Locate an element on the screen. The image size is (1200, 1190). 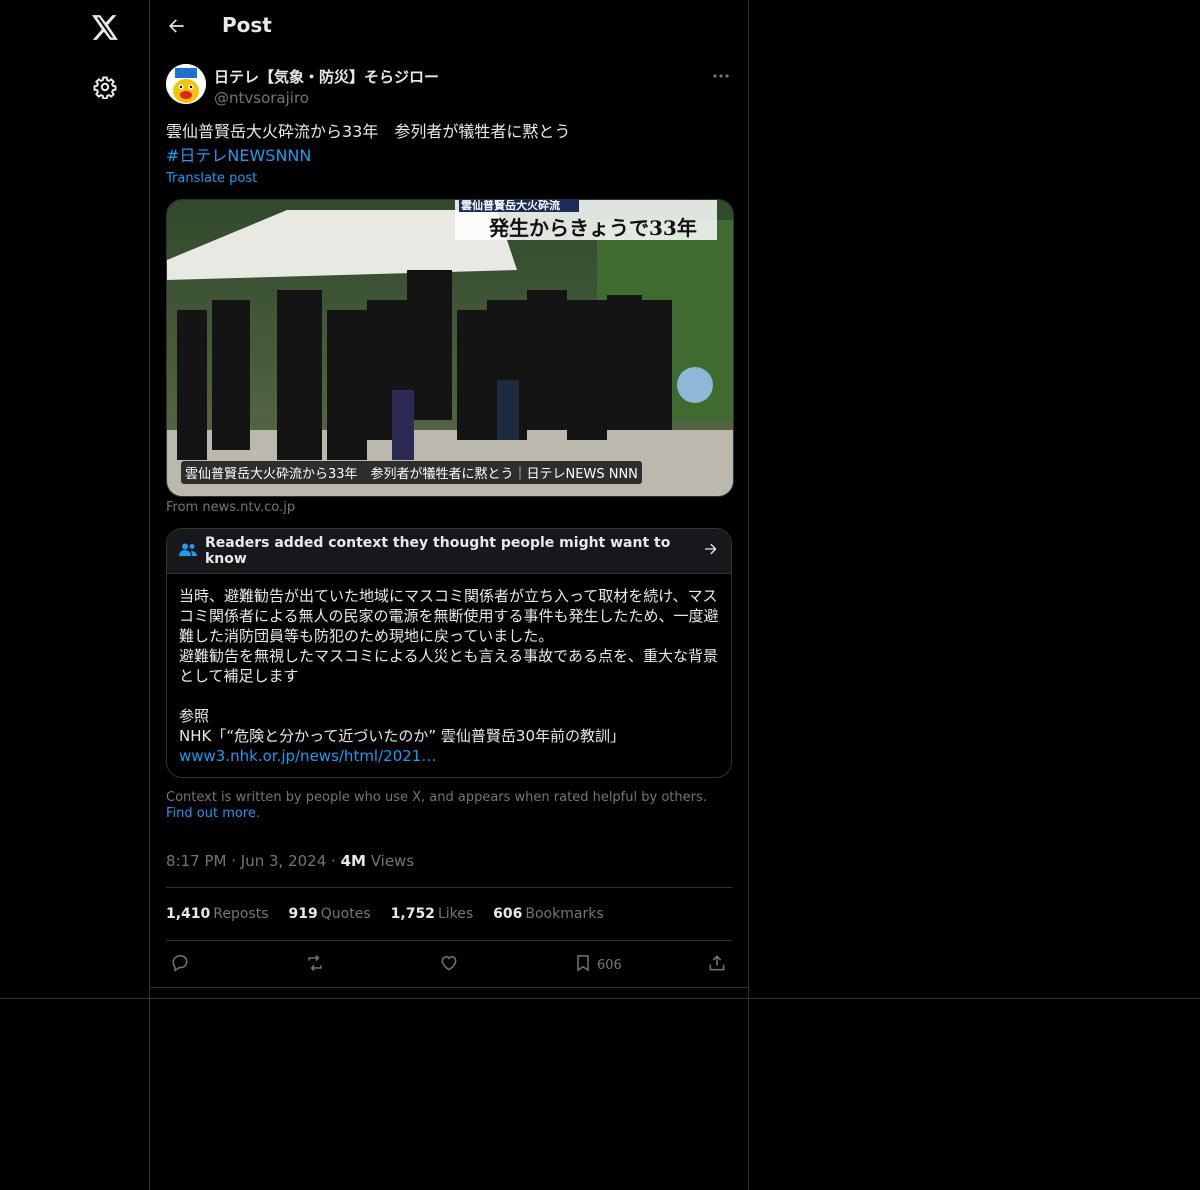
author-block: 日テレ【気象・防災】そらジロー @ntvsorajiro is located at coordinates (326, 86).